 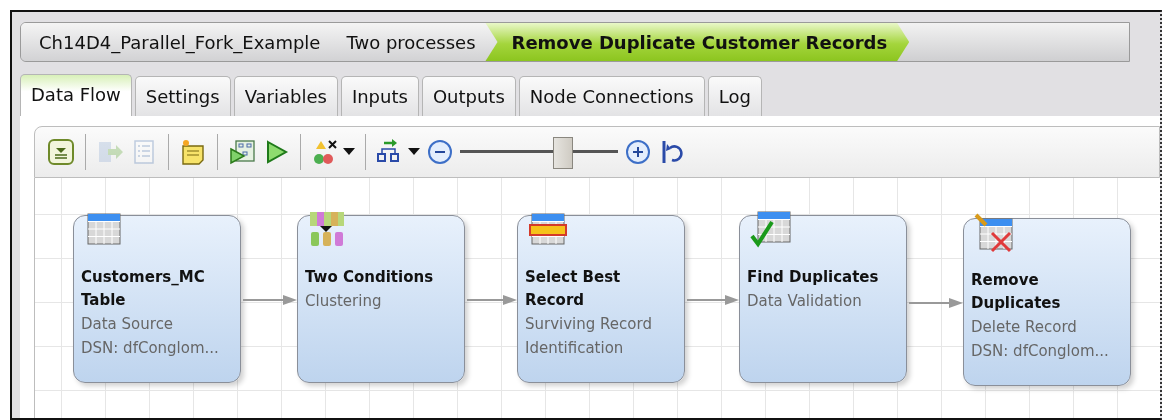 I want to click on node-subtitle: Identification, so click(x=575, y=348).